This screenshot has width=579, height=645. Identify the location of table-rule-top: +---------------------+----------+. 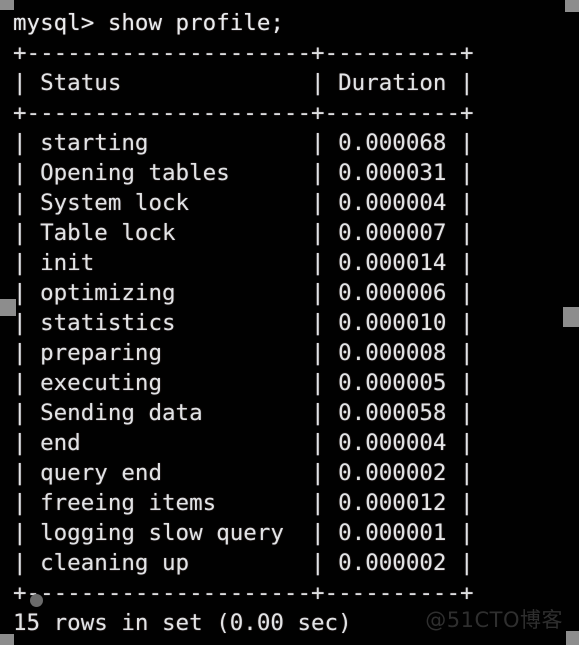
(243, 53).